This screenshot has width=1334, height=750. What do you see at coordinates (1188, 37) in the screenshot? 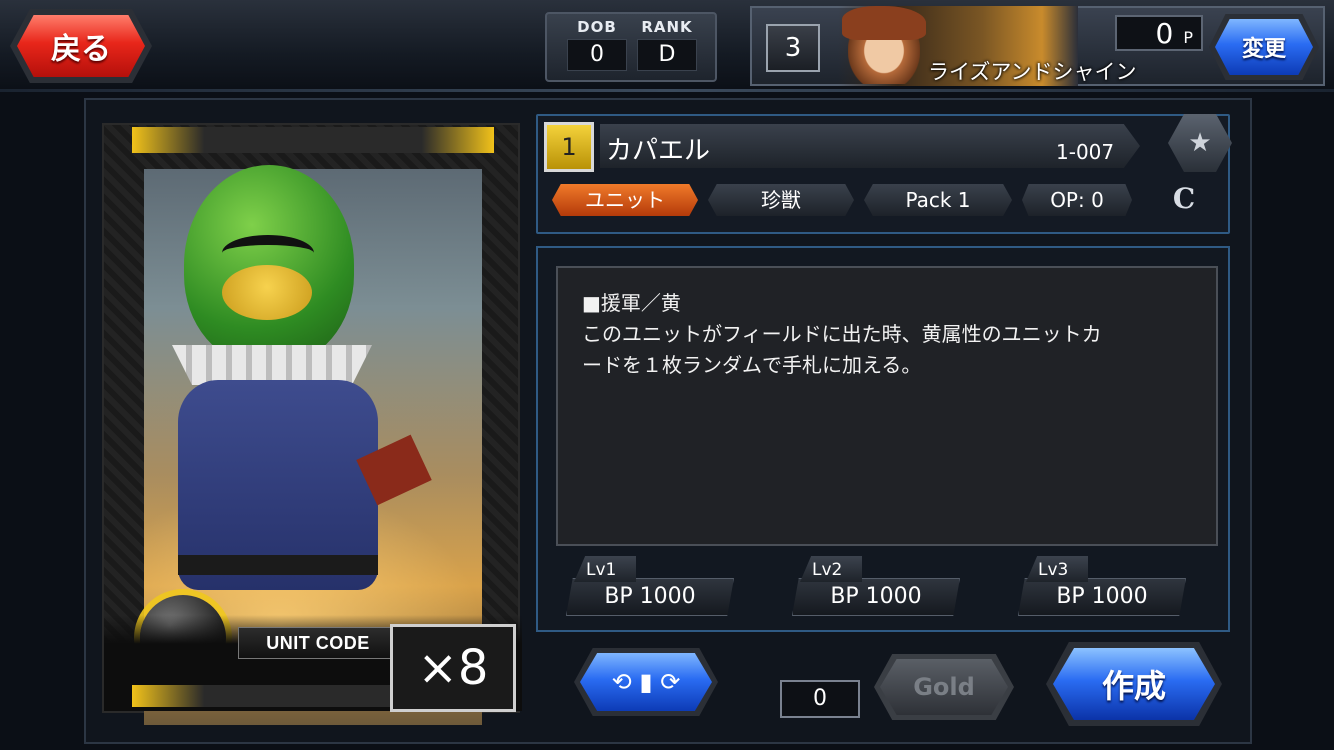
I see `points-unit: P` at bounding box center [1188, 37].